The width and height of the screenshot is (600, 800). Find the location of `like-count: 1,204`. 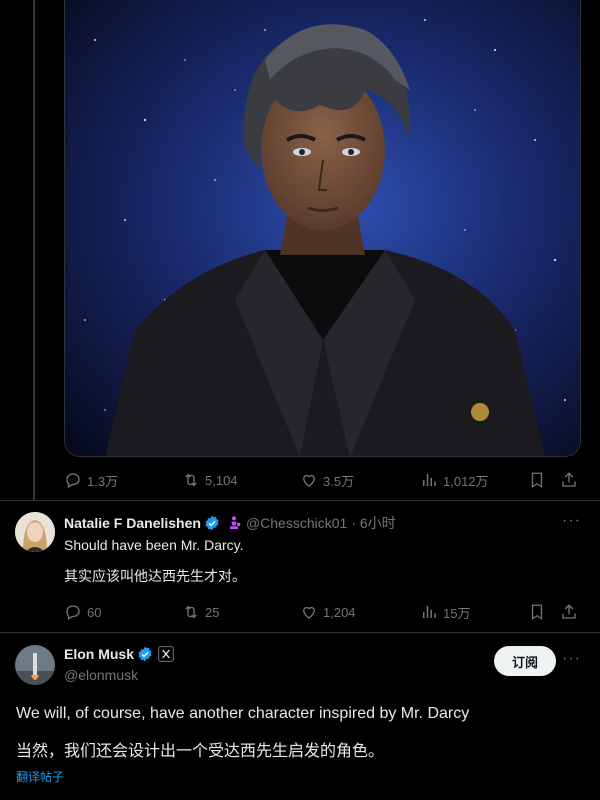

like-count: 1,204 is located at coordinates (339, 612).